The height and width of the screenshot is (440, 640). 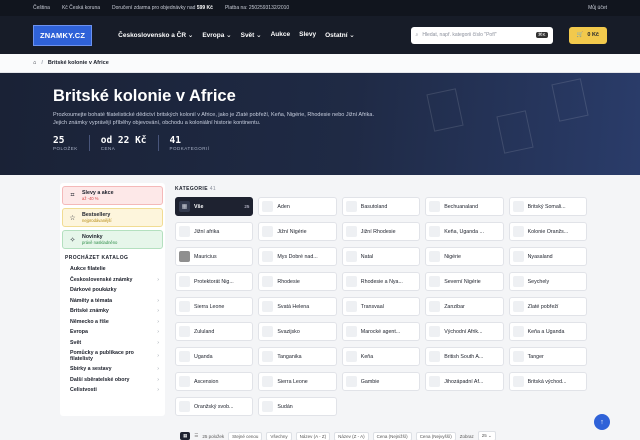 What do you see at coordinates (381, 231) in the screenshot?
I see `category-tile: Jižní Rhodesie` at bounding box center [381, 231].